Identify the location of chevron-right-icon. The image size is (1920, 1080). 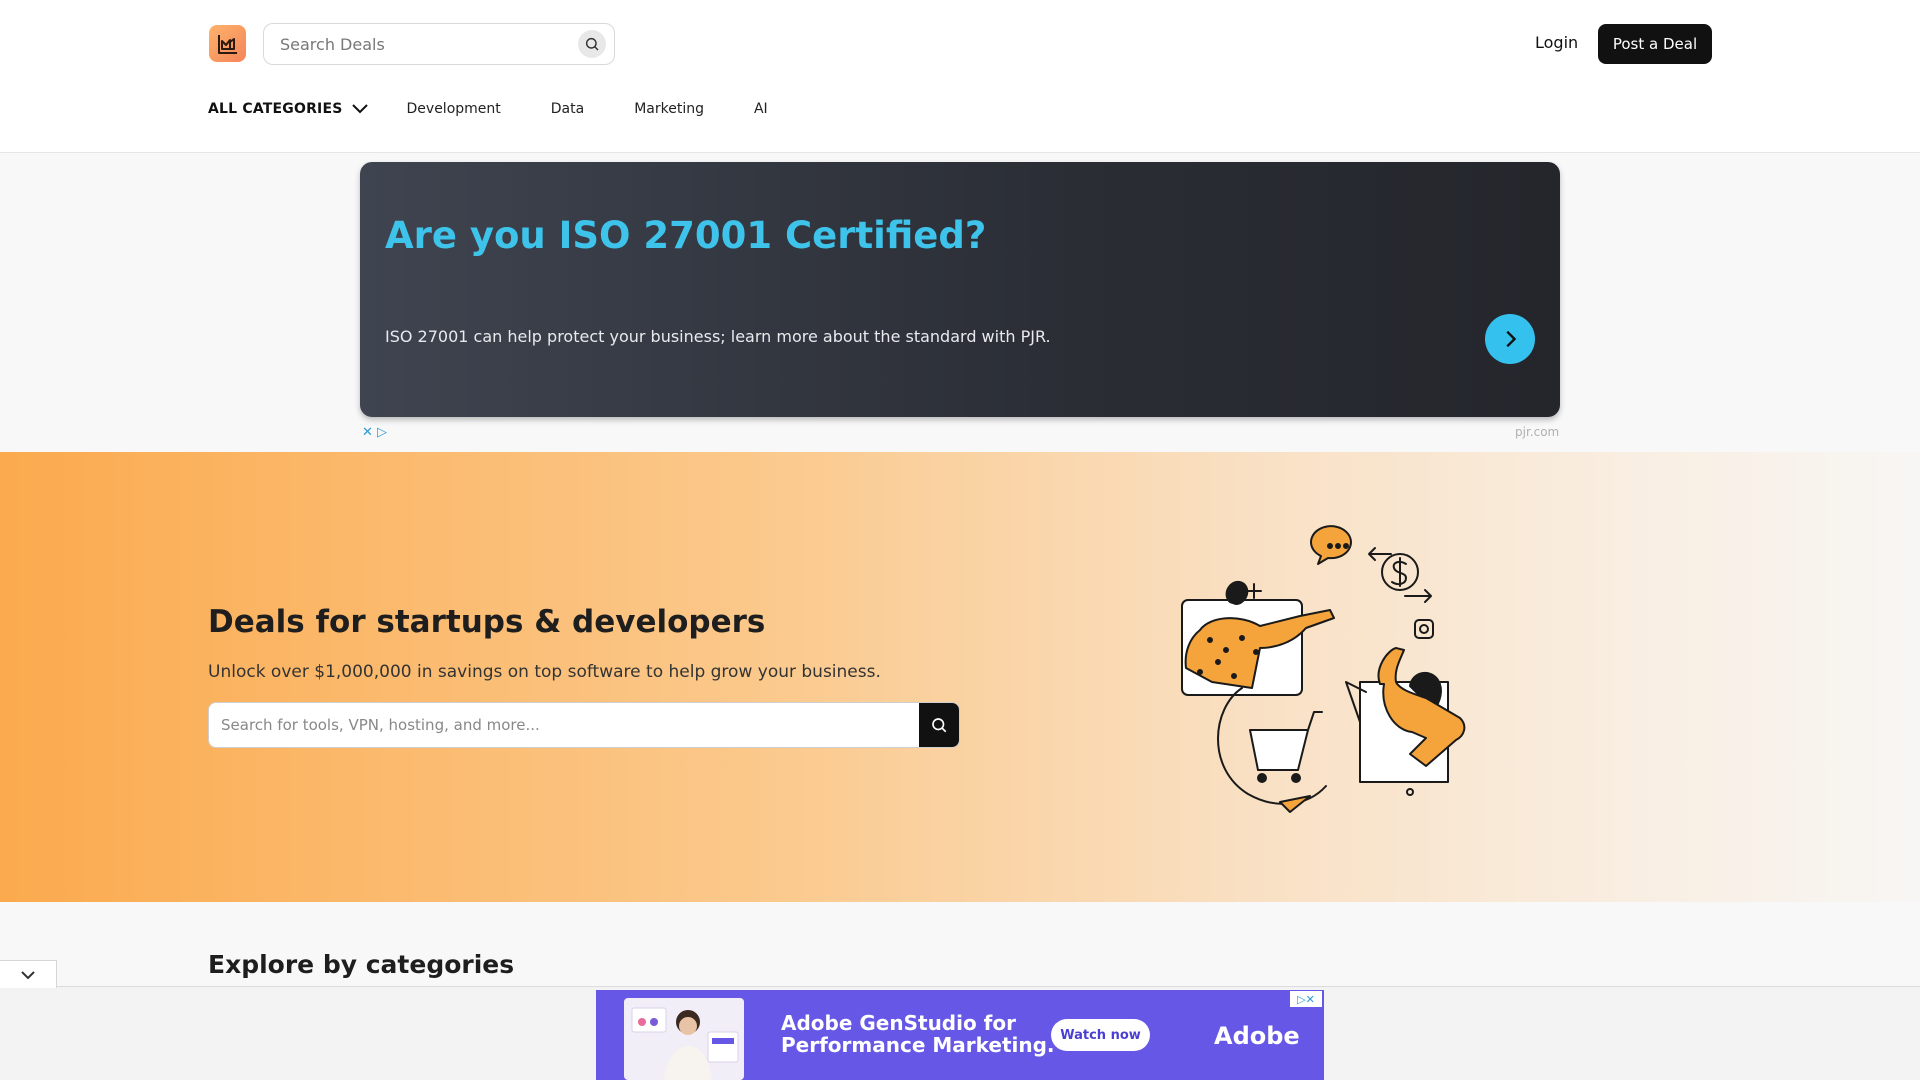
(1511, 339).